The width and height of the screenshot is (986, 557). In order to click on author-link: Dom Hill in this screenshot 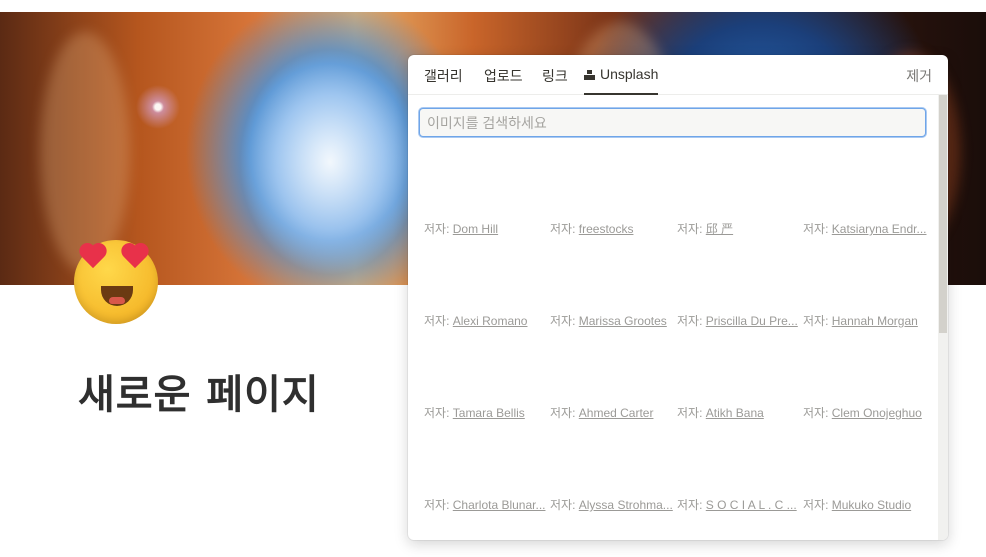, I will do `click(475, 229)`.